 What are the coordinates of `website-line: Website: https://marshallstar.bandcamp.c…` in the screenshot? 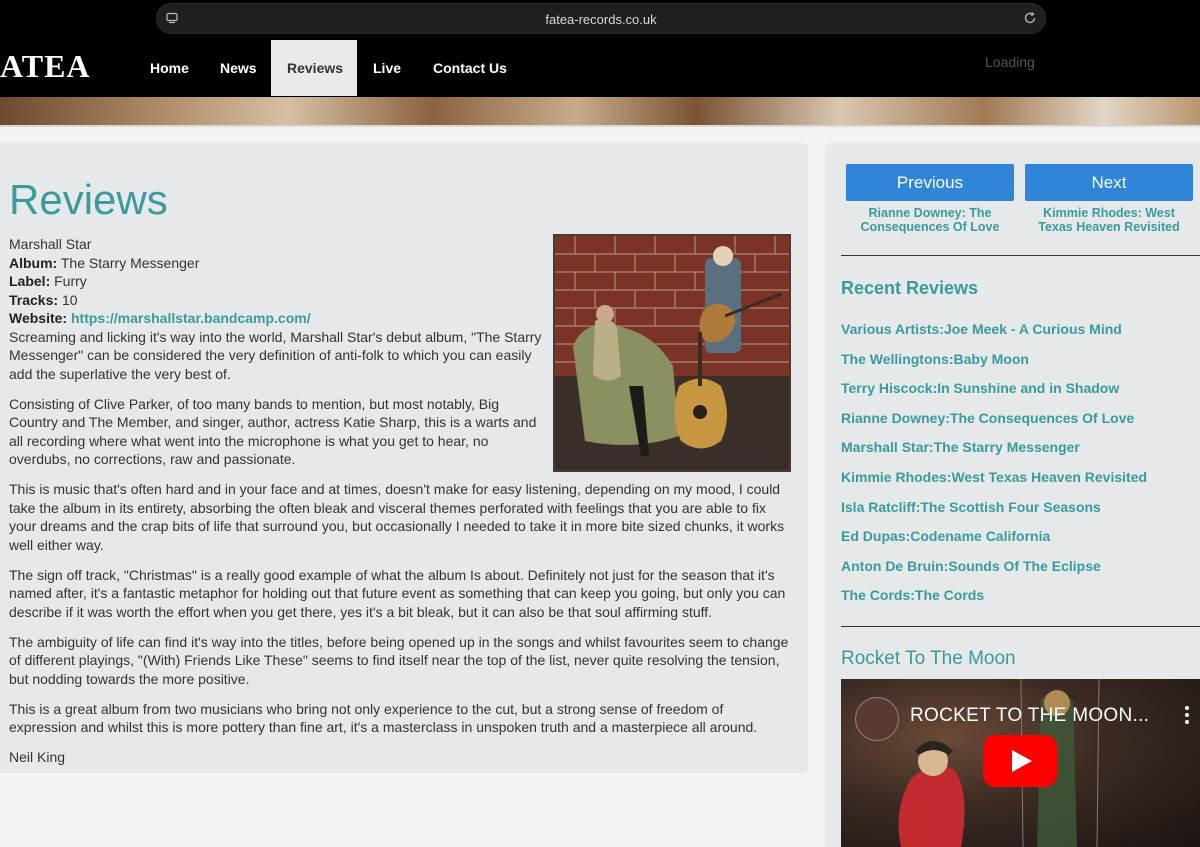 It's located at (400, 318).